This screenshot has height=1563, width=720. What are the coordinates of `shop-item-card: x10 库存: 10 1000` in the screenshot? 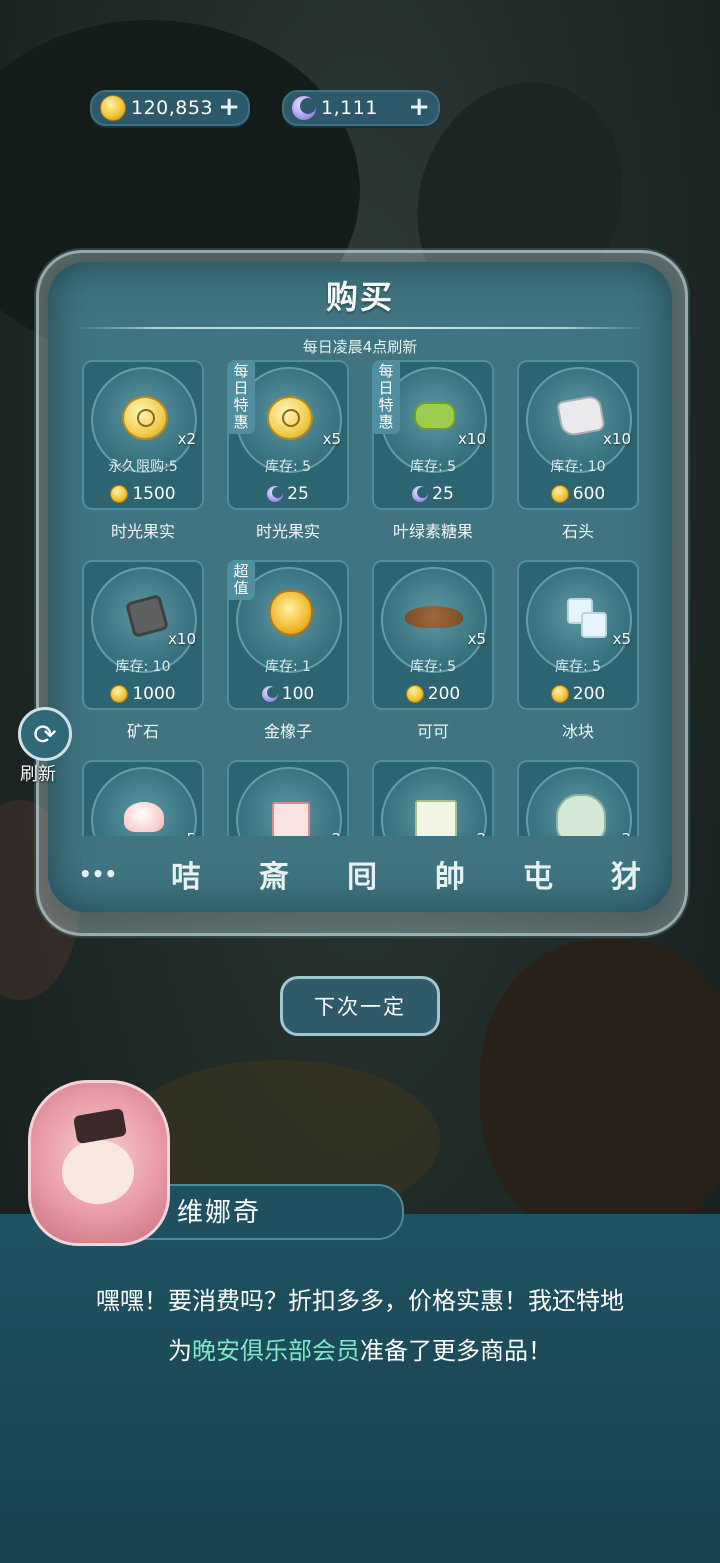 It's located at (143, 635).